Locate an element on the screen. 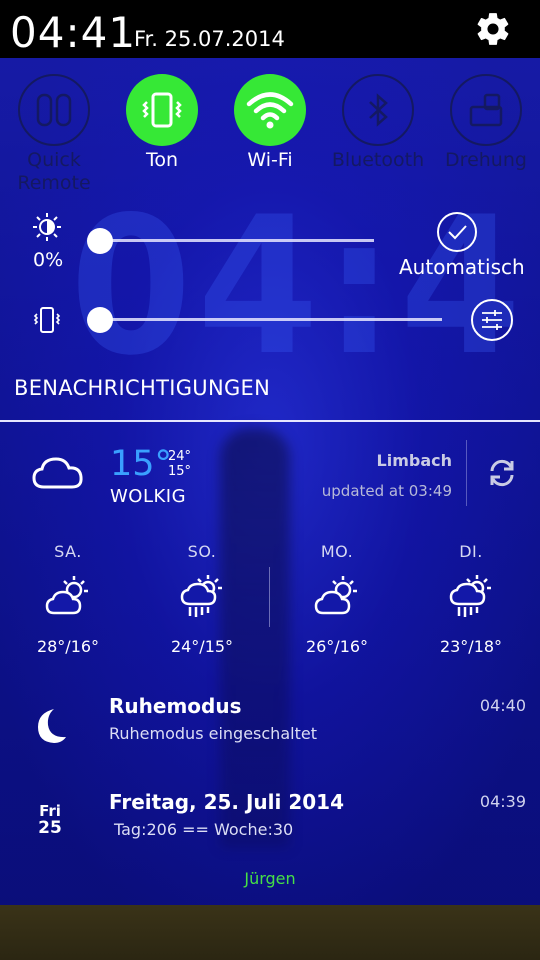 The width and height of the screenshot is (540, 960). auto-brightness-checkbox is located at coordinates (457, 232).